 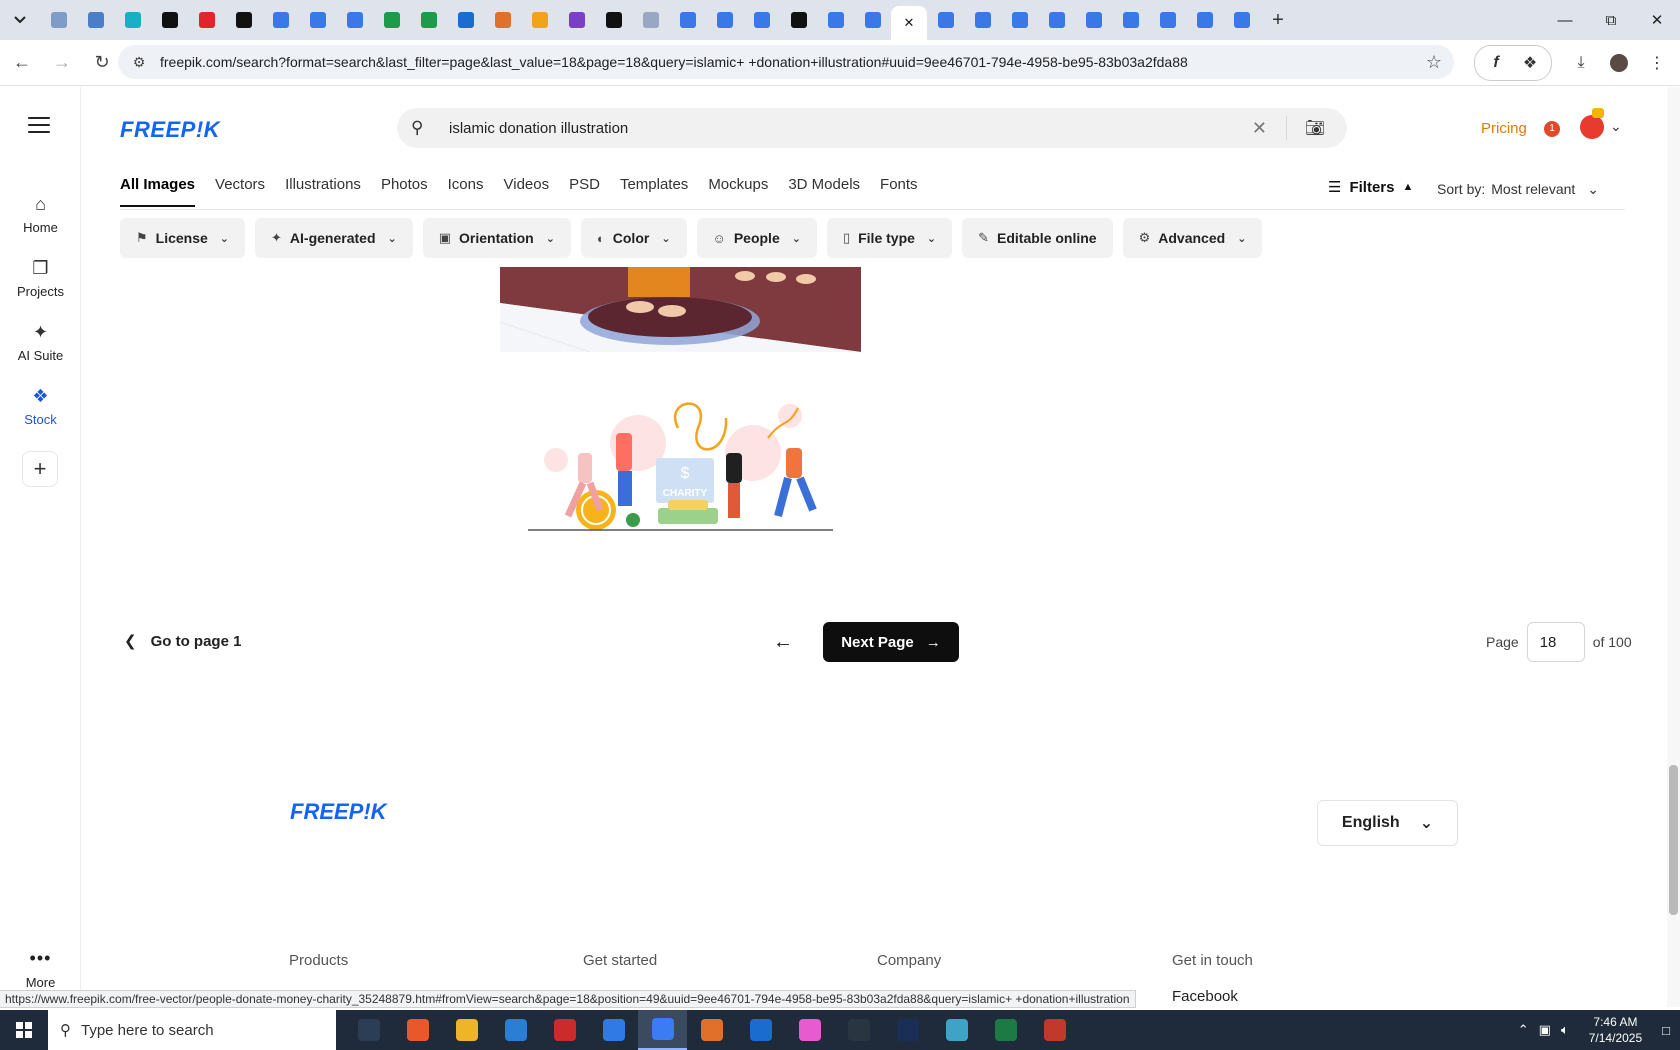 I want to click on tray-chevron-up-icon: ⌃, so click(x=1523, y=1030).